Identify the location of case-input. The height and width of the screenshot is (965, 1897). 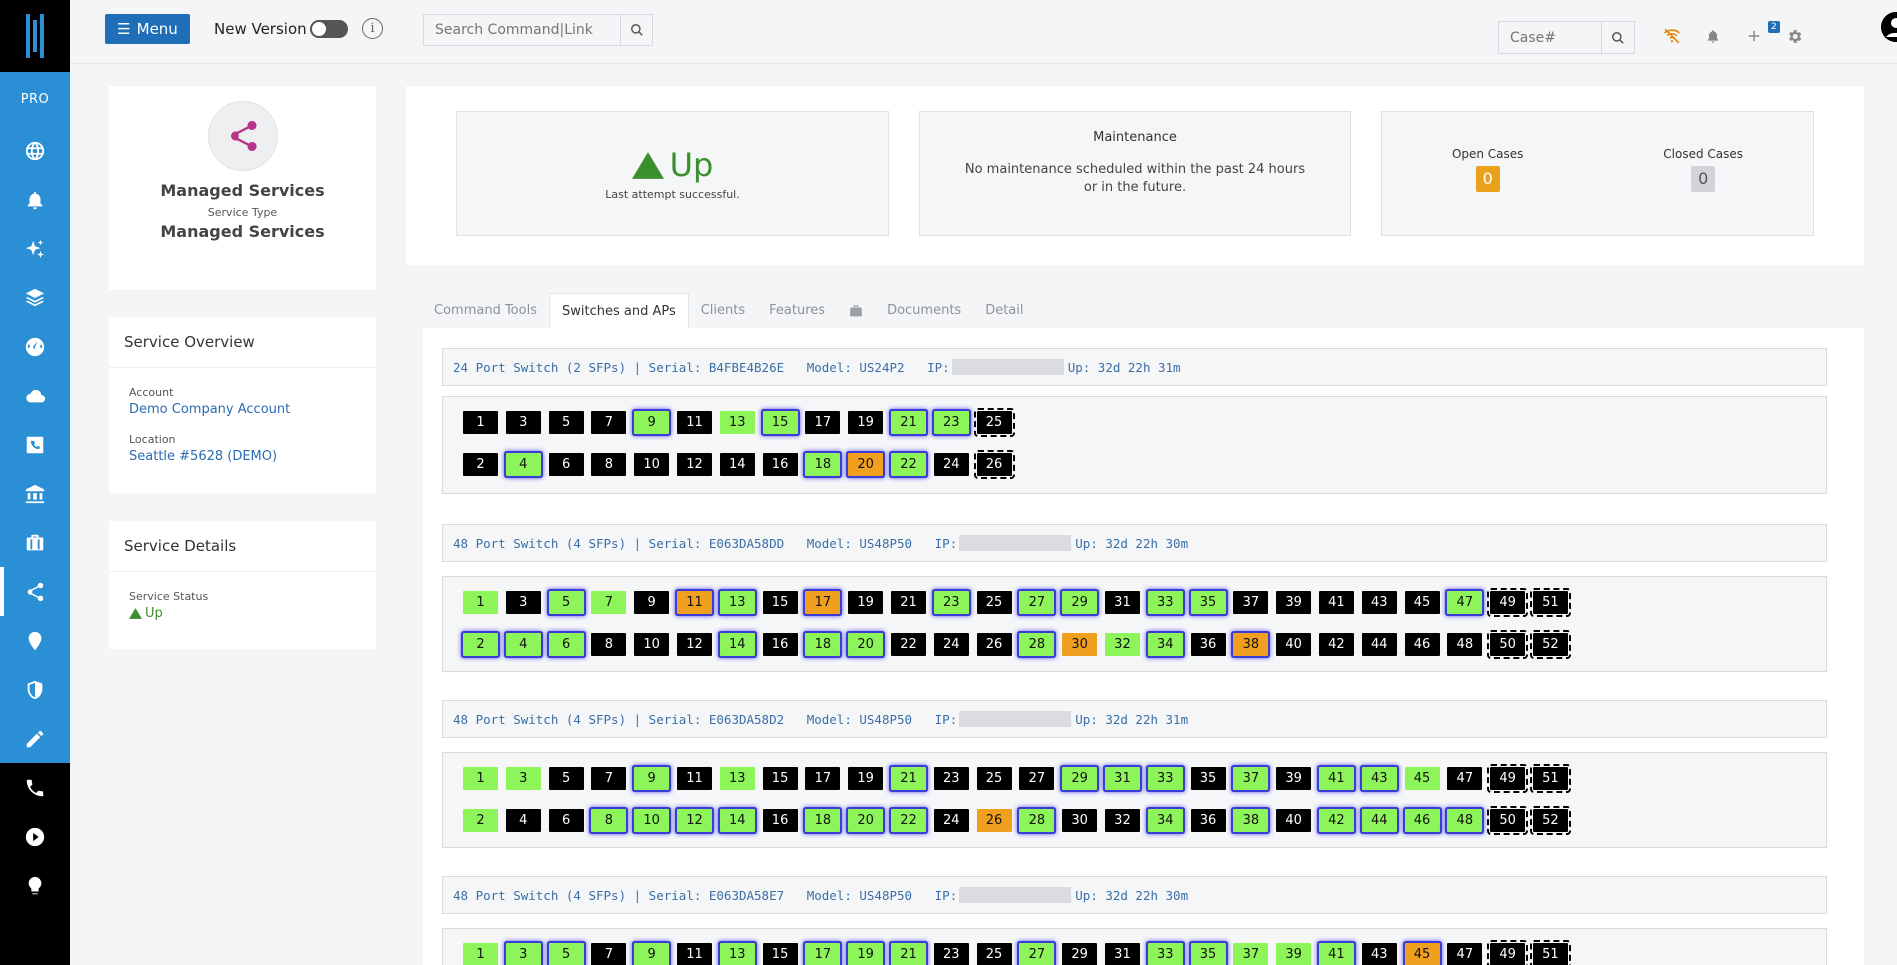
(1550, 37).